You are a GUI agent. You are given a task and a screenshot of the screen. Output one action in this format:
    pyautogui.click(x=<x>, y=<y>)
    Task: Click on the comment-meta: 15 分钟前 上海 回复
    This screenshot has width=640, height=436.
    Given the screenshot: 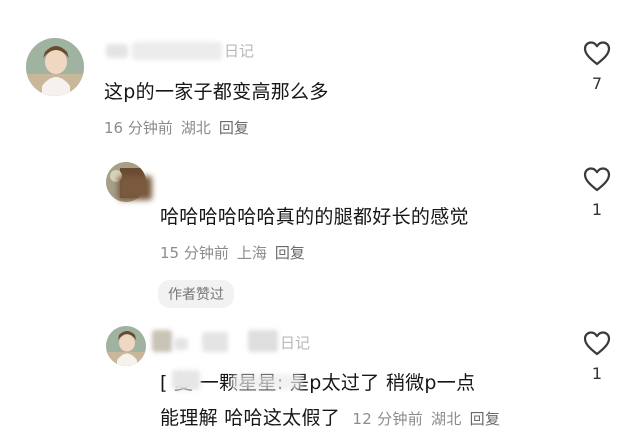 What is the action you would take?
    pyautogui.click(x=236, y=252)
    